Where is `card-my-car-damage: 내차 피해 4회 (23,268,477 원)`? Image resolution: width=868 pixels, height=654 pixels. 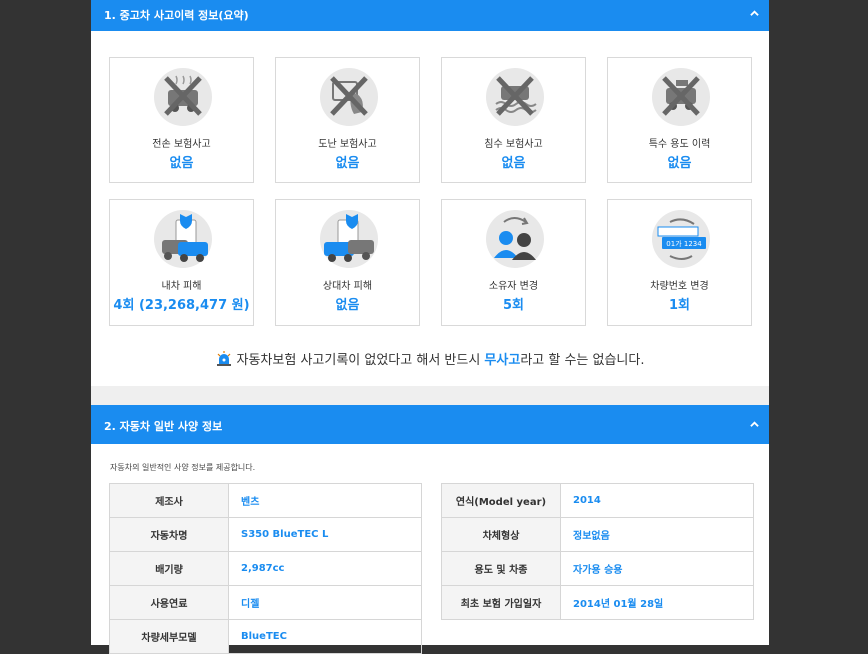
card-my-car-damage: 내차 피해 4회 (23,268,477 원) is located at coordinates (181, 262).